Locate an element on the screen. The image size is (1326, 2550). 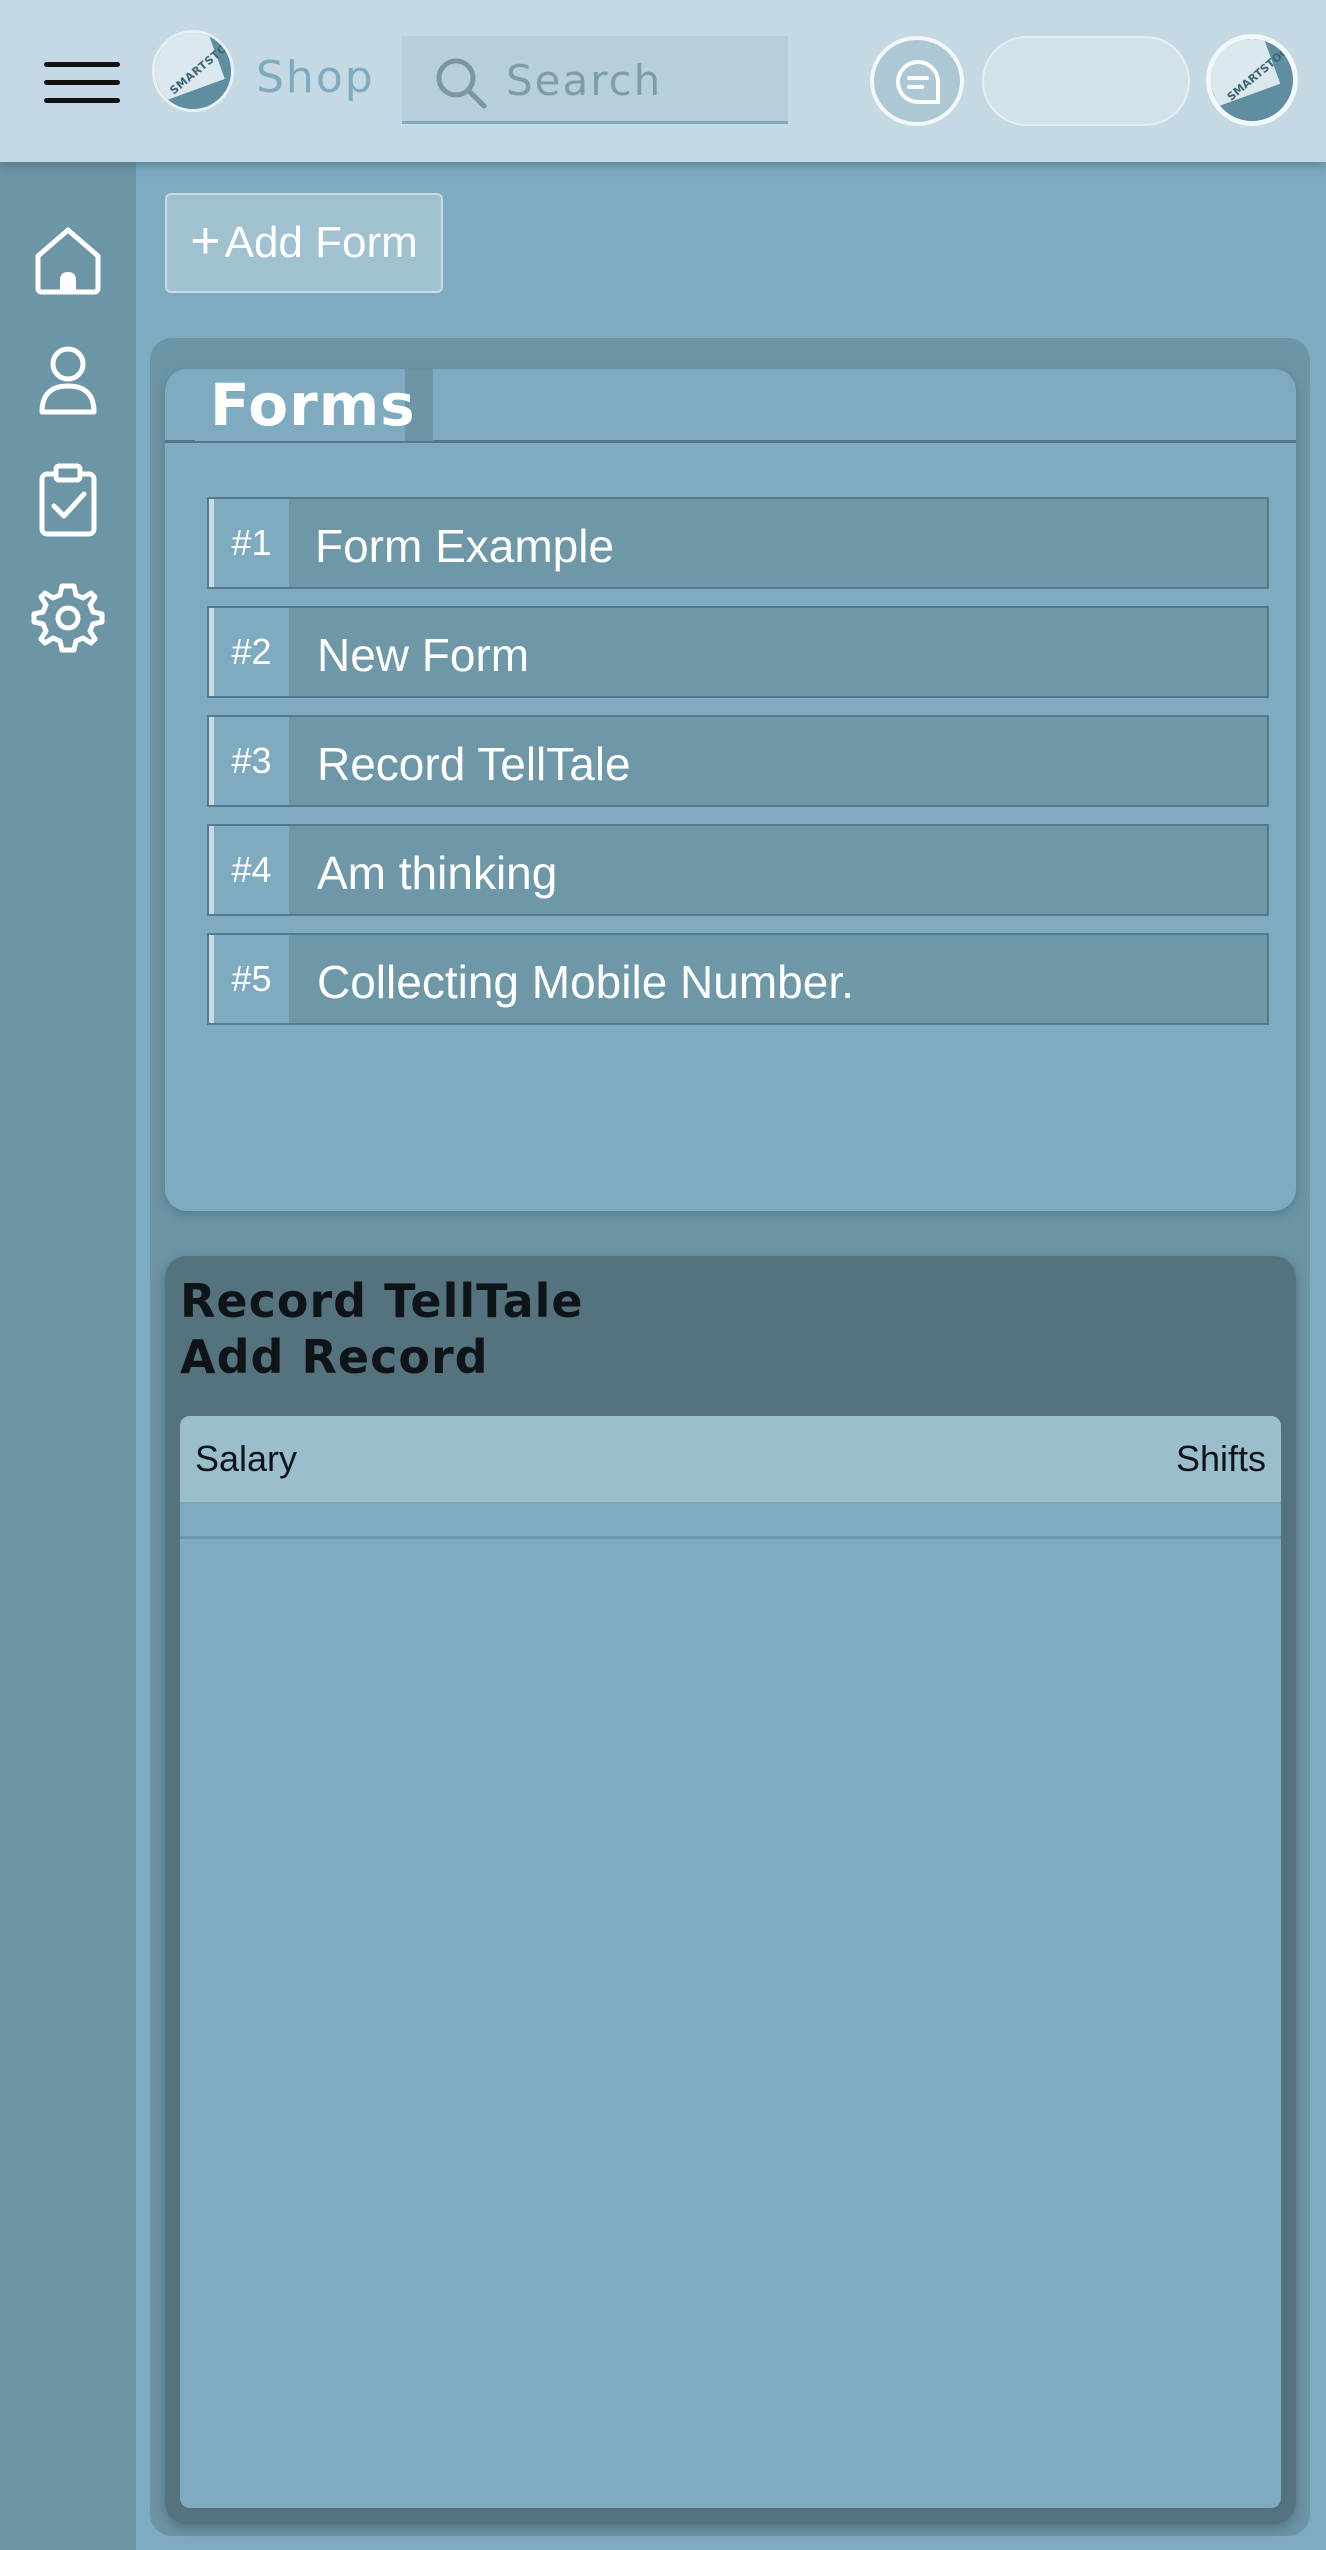
form-number: #5 is located at coordinates (249, 979).